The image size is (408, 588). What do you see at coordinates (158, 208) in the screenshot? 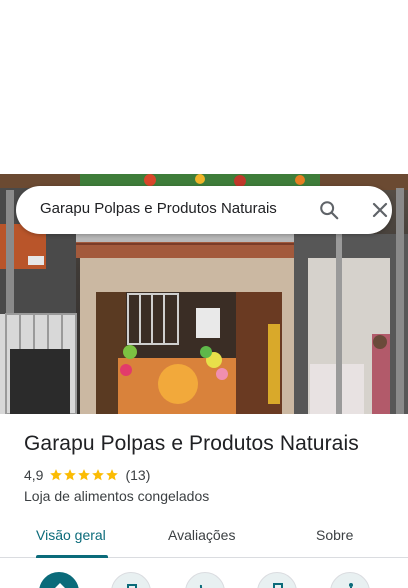
I see `search-input: Garapu Polpas e Produtos Naturais` at bounding box center [158, 208].